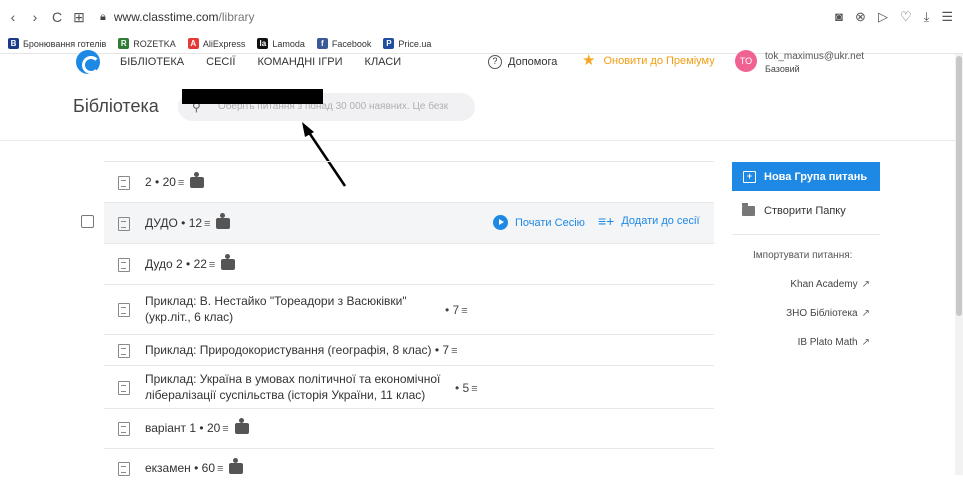  I want to click on add-group-icon: +, so click(749, 176).